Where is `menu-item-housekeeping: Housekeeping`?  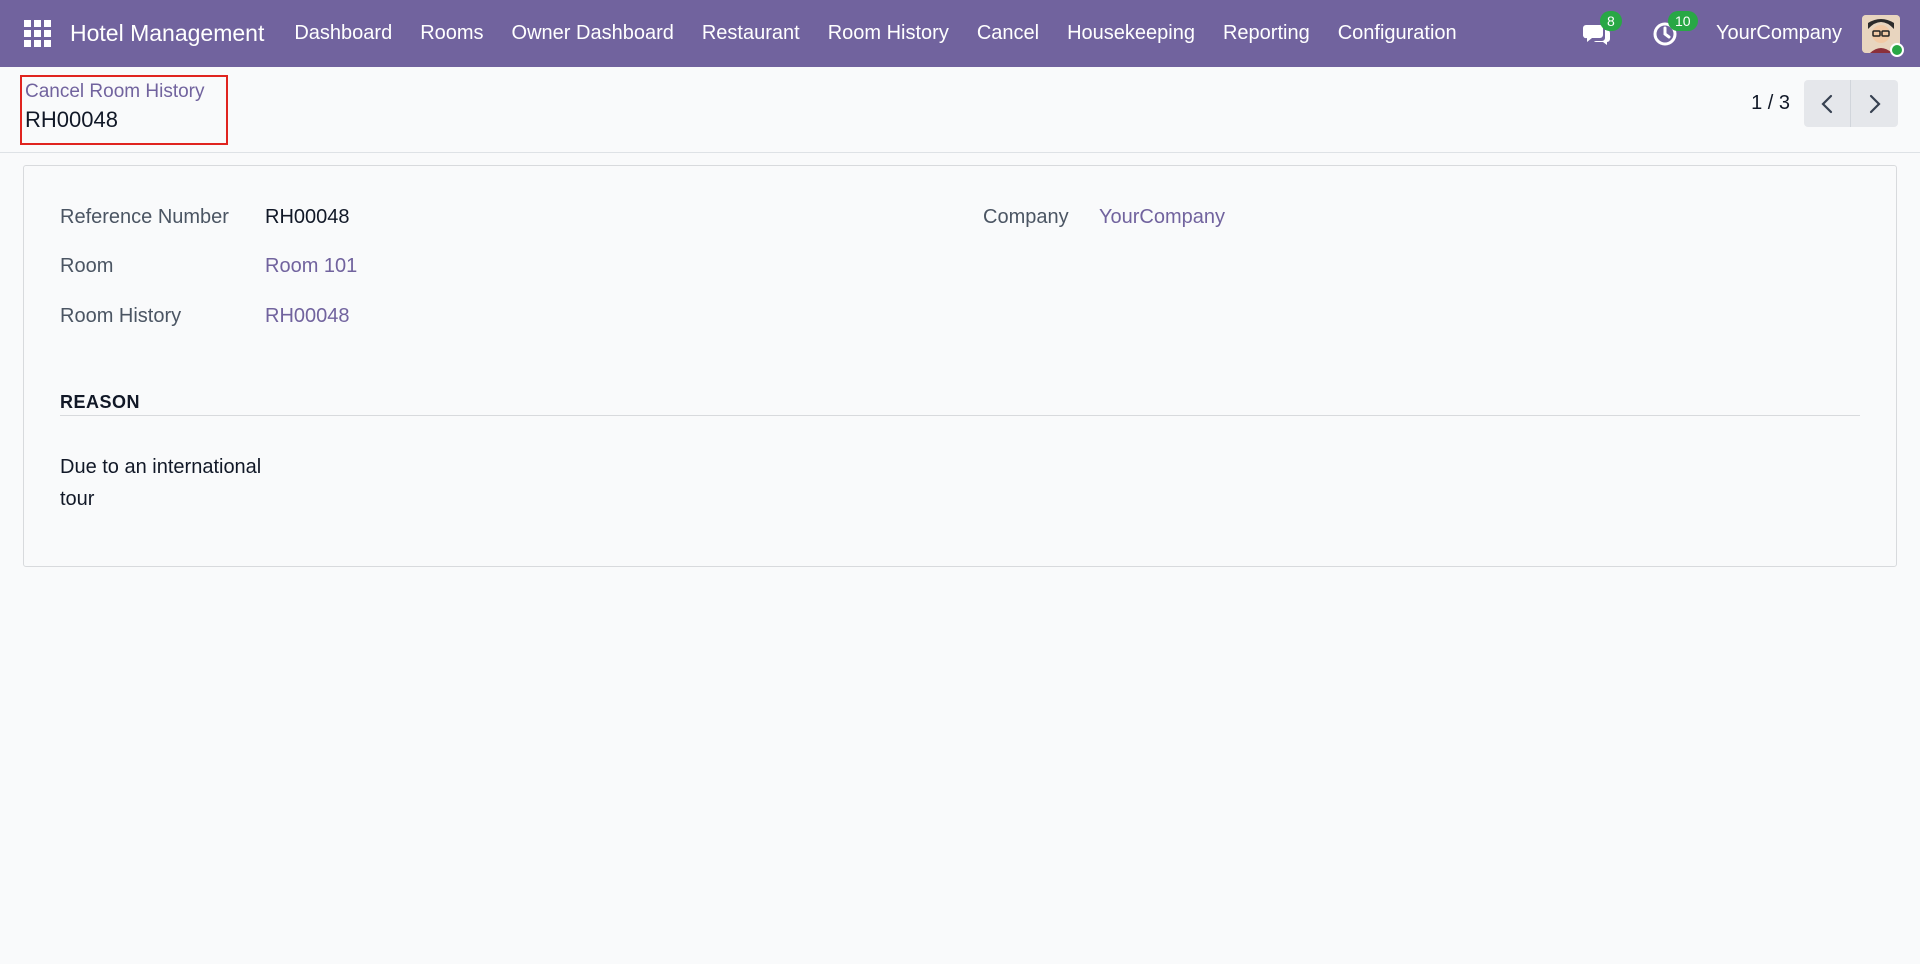
menu-item-housekeeping: Housekeeping is located at coordinates (1131, 33).